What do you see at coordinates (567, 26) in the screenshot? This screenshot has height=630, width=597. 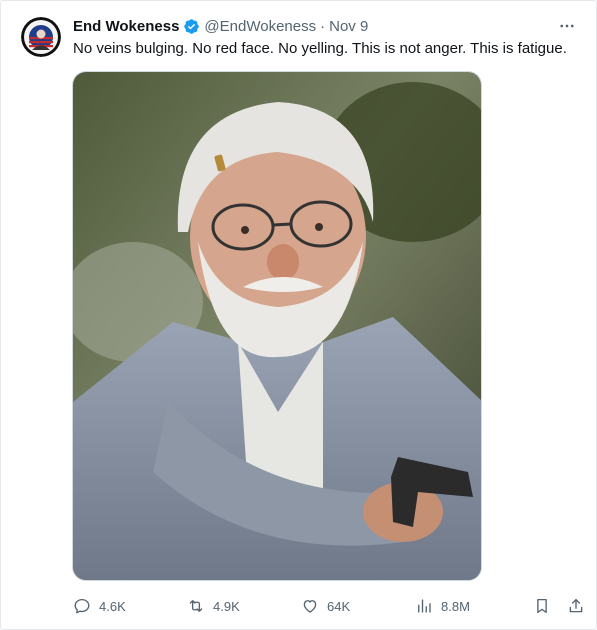 I see `more-dots-icon` at bounding box center [567, 26].